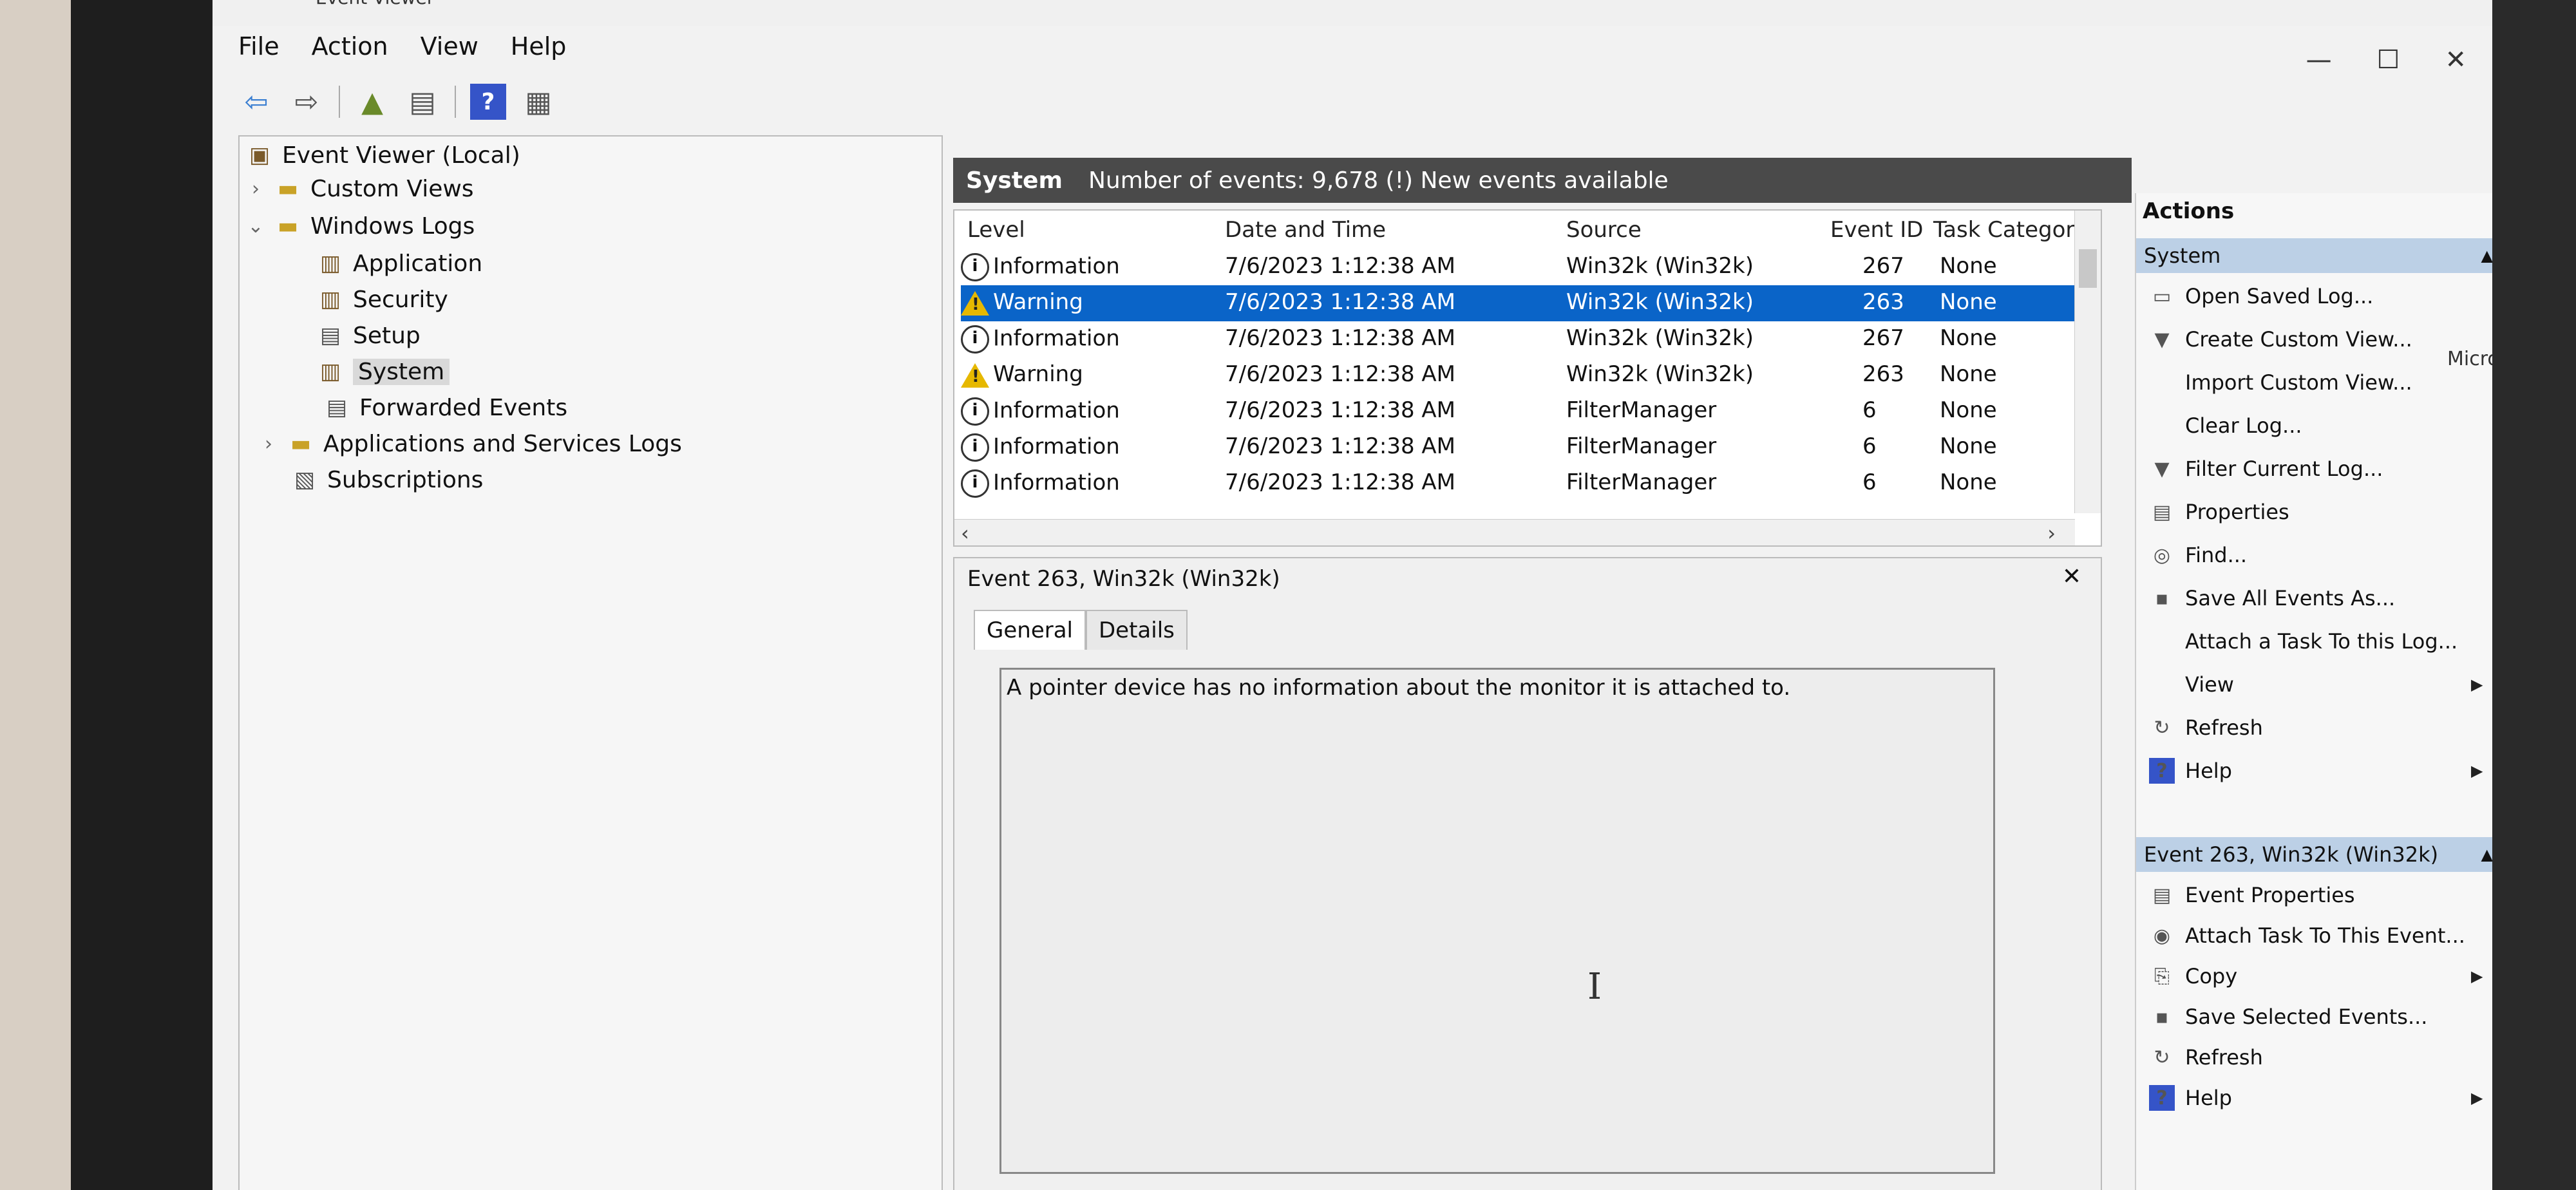 This screenshot has height=1190, width=2576. I want to click on action-item: ▤ Event Properties, so click(2252, 895).